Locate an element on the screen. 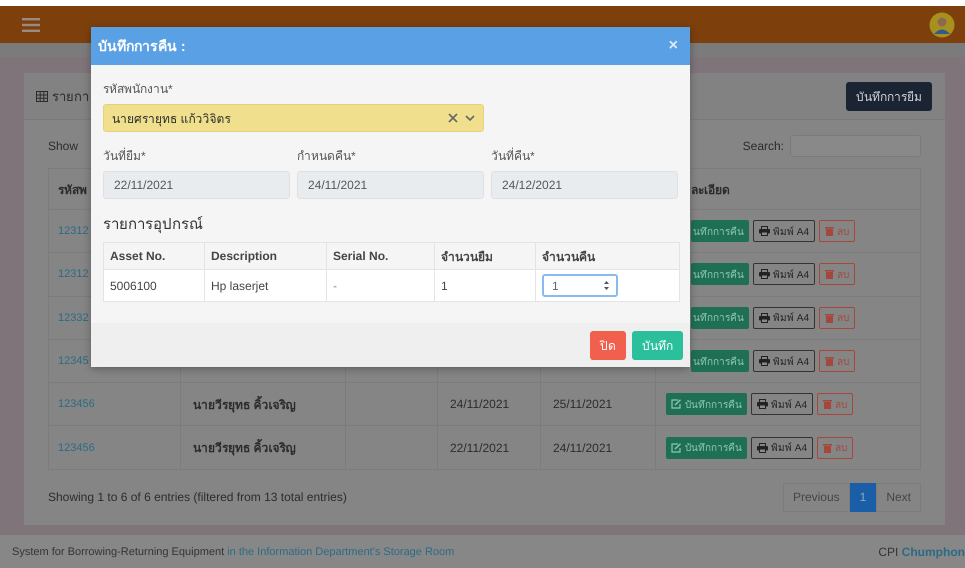  close-button: × is located at coordinates (673, 46).